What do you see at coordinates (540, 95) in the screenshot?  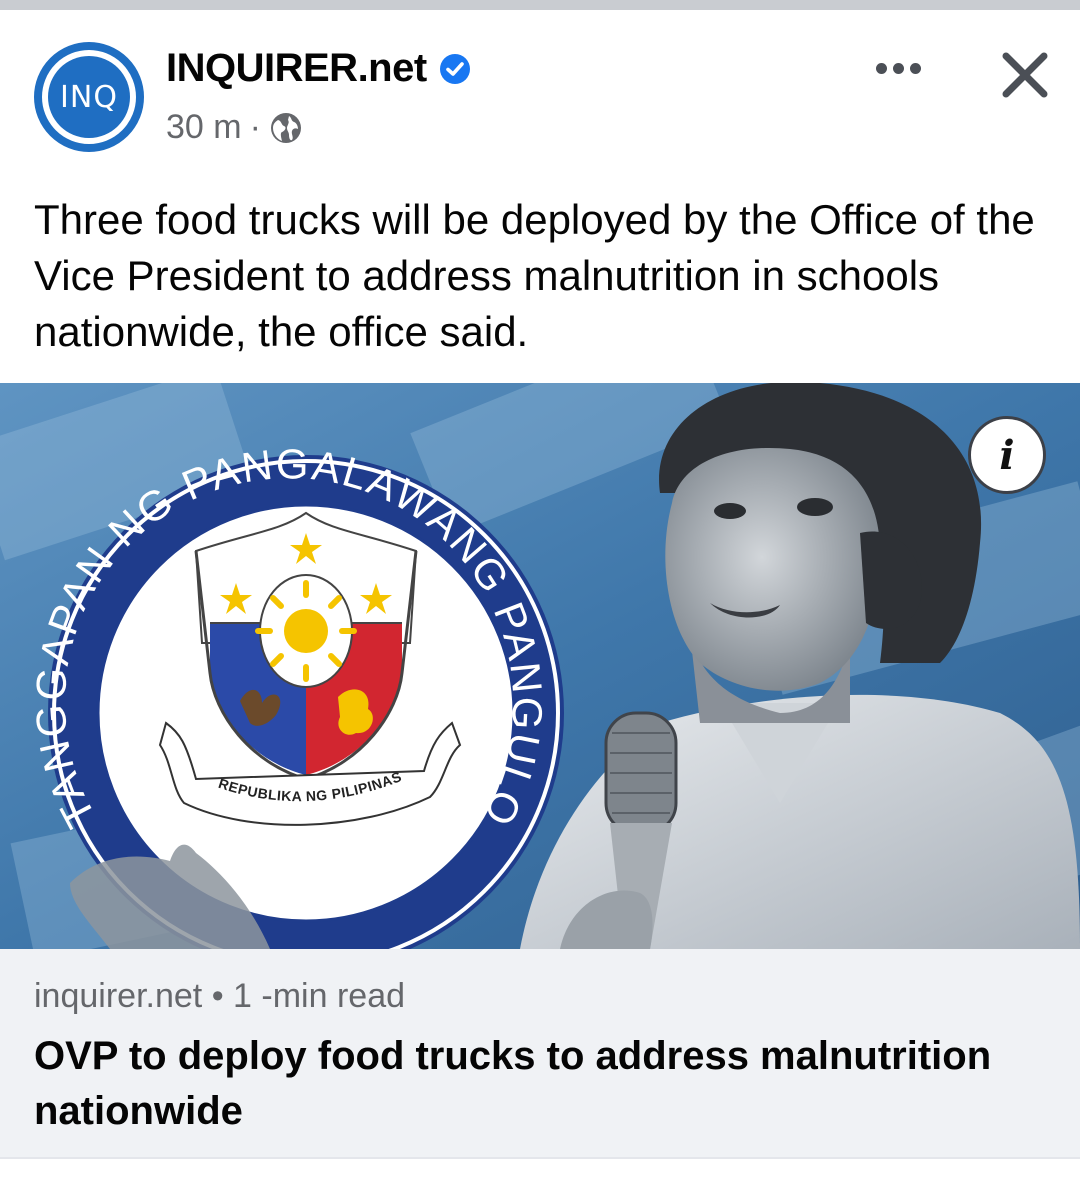 I see `post-header: INQ INQUIRER.net 30 m ·` at bounding box center [540, 95].